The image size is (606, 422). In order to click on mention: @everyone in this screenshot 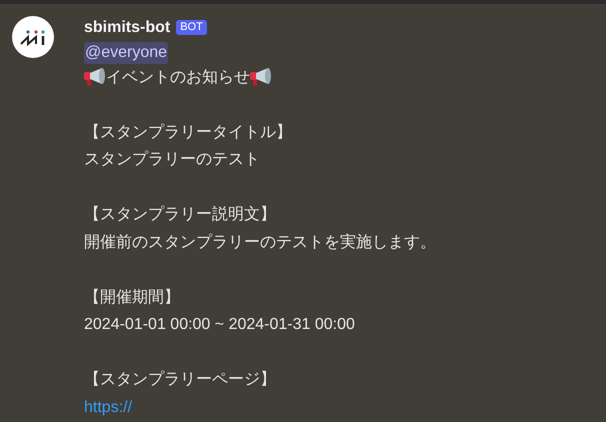, I will do `click(126, 53)`.